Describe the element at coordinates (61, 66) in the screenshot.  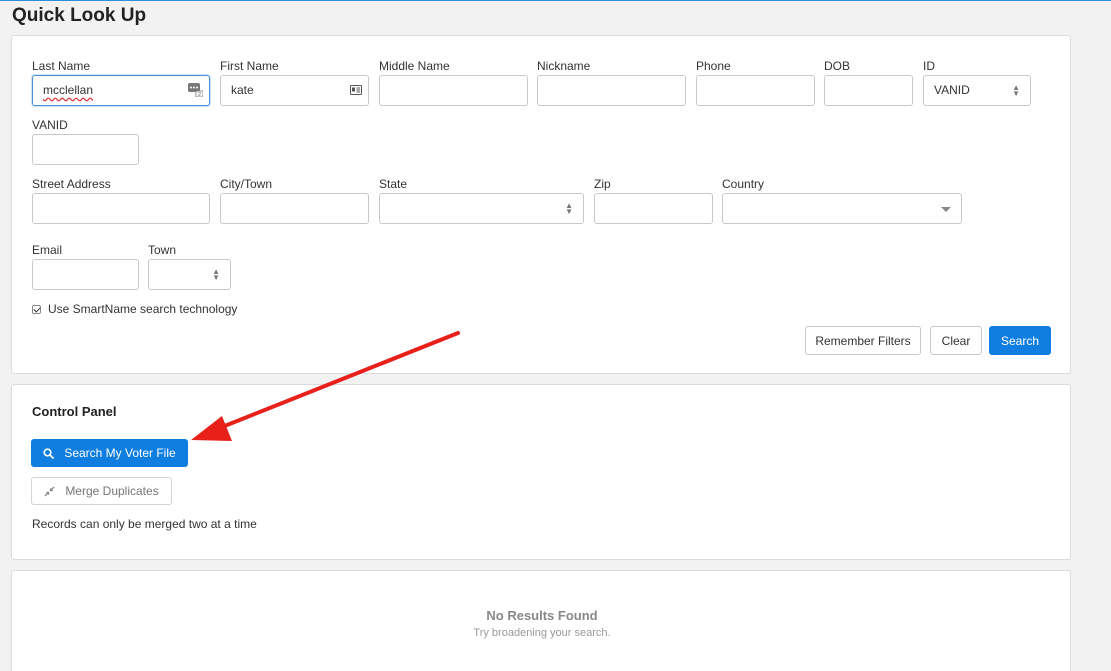
I see `last-name-label: Last Name` at that location.